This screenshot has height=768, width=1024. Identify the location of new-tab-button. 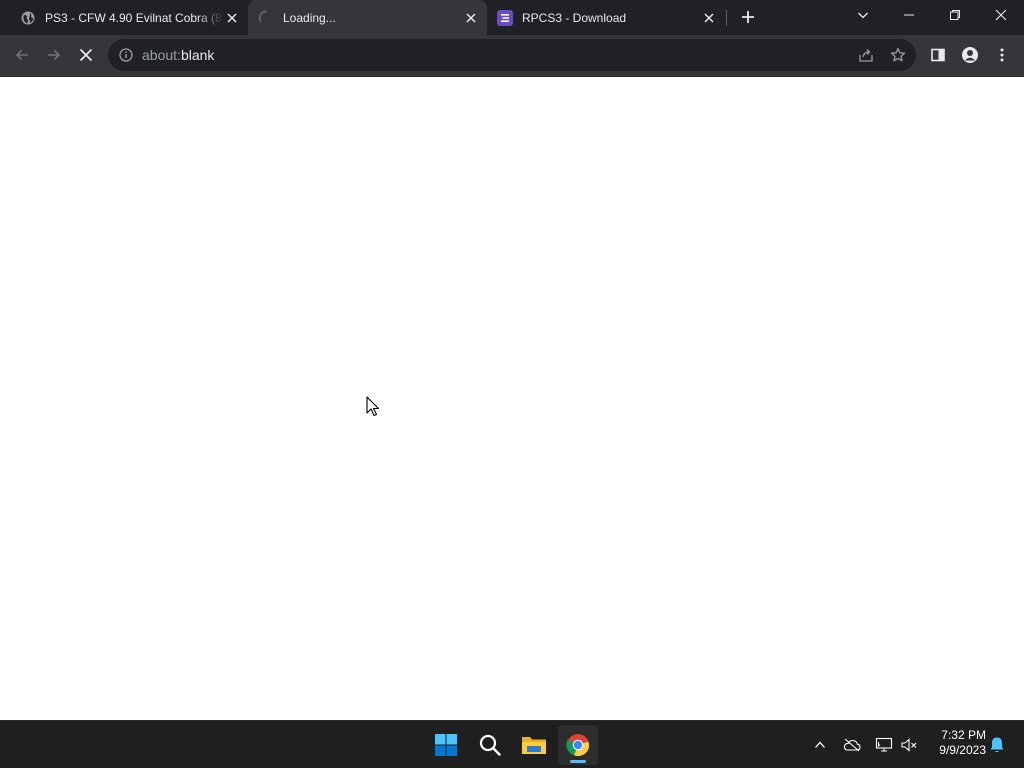
(748, 17).